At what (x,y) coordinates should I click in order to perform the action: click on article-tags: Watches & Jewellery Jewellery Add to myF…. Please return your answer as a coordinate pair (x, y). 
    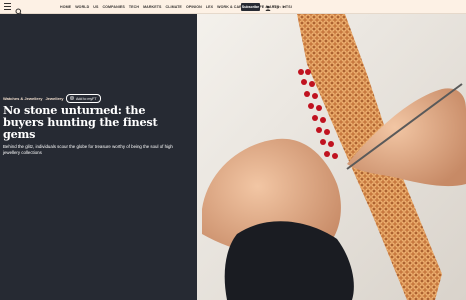
    Looking at the image, I should click on (52, 98).